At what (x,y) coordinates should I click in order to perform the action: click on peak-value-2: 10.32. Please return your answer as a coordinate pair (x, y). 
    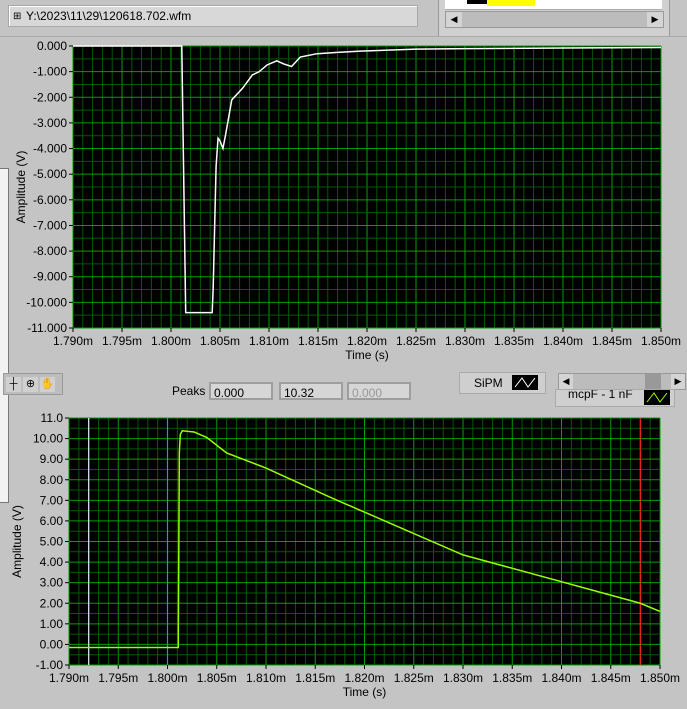
    Looking at the image, I should click on (311, 391).